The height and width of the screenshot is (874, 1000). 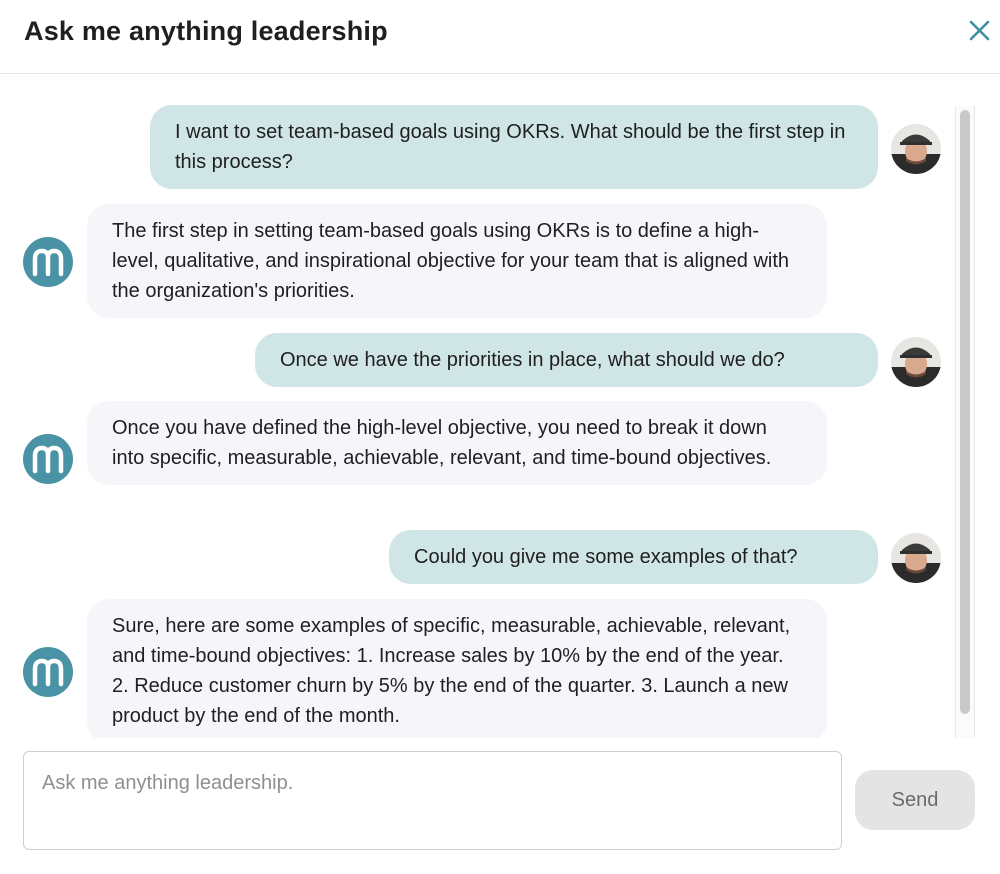 I want to click on message-input, so click(x=432, y=800).